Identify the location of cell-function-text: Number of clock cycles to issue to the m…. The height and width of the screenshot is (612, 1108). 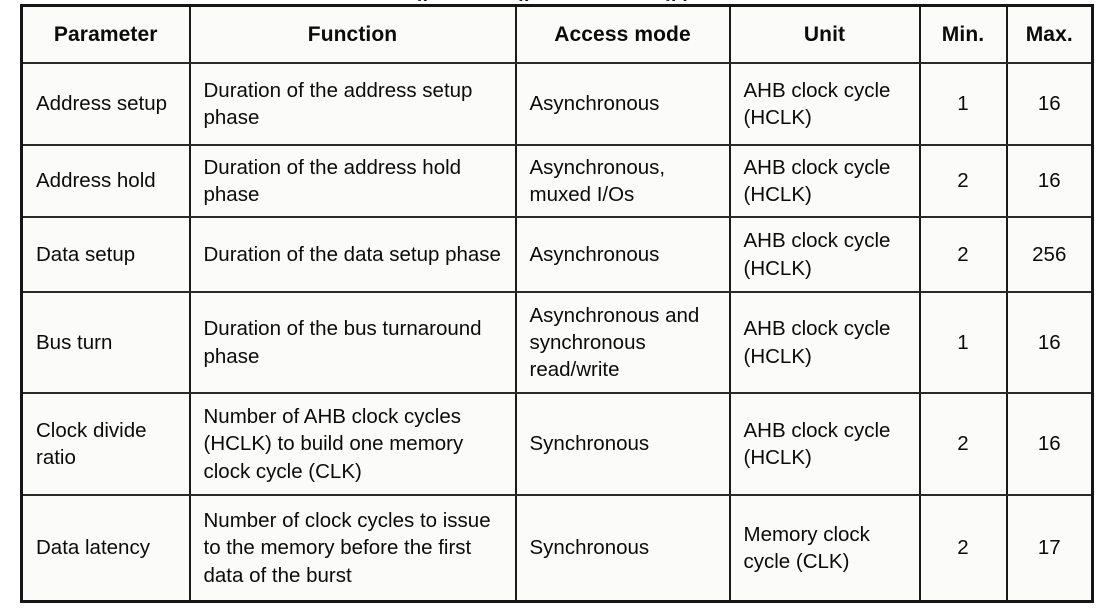
(347, 548).